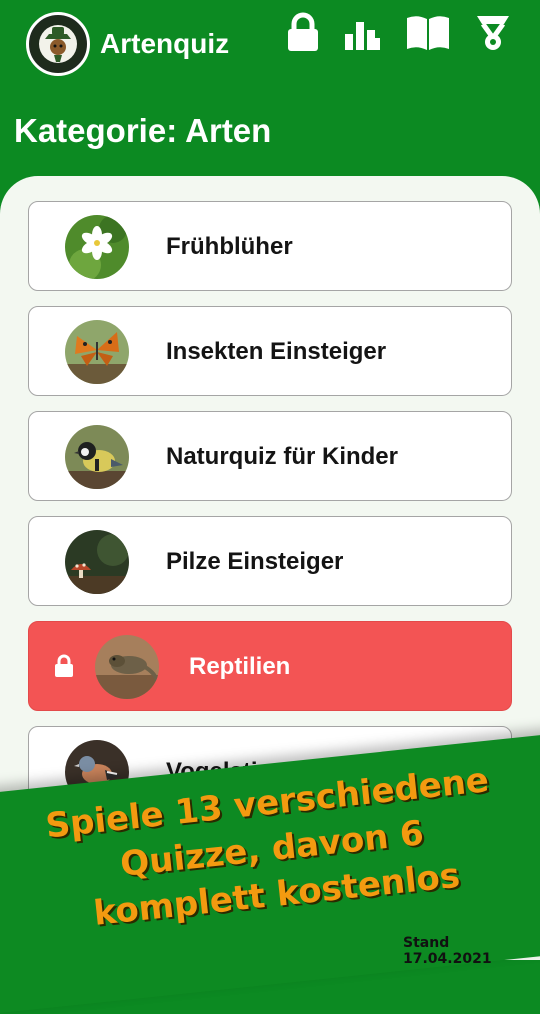 This screenshot has width=540, height=1014. Describe the element at coordinates (229, 246) in the screenshot. I see `category-label: Frühblüher` at that location.